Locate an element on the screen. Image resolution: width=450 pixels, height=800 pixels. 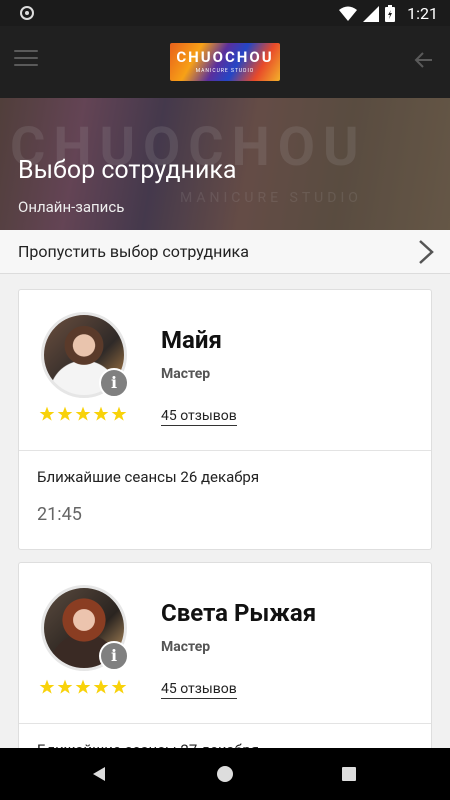
studio-logo: CHUOCHOU MANICURE STUDIO is located at coordinates (225, 62).